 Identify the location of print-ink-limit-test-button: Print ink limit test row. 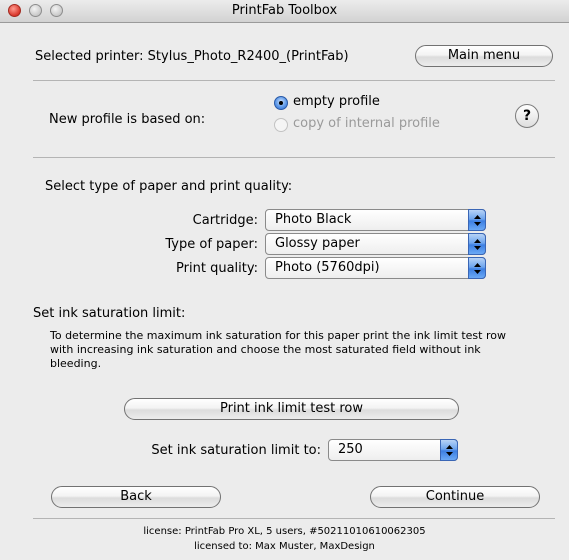
(291, 409).